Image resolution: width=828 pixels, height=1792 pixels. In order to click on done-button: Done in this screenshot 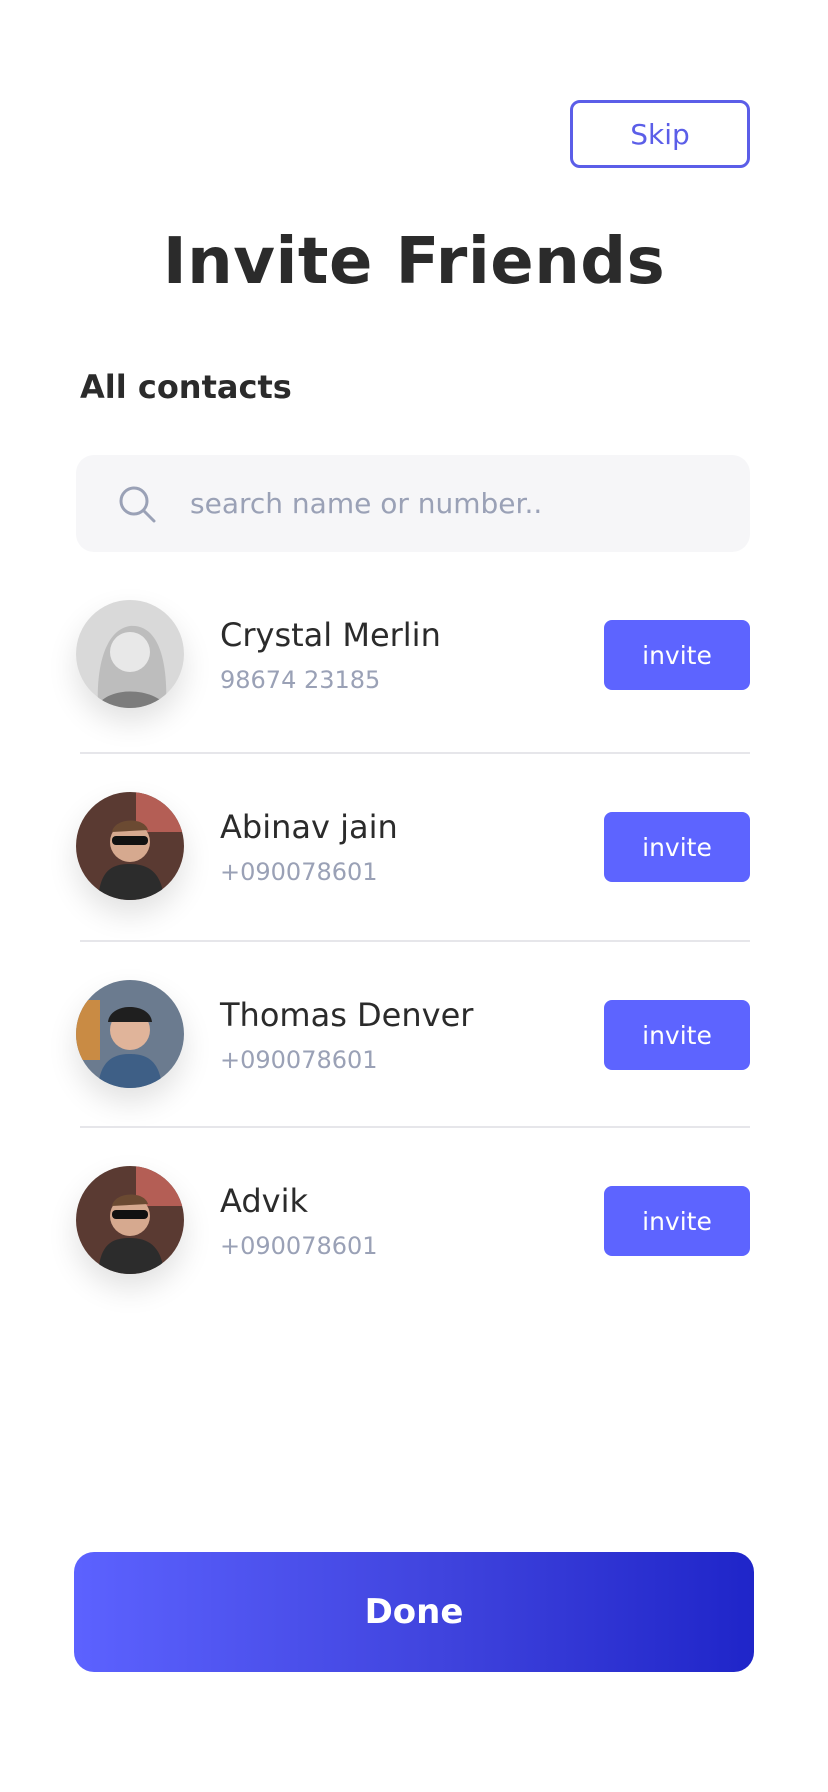, I will do `click(414, 1612)`.